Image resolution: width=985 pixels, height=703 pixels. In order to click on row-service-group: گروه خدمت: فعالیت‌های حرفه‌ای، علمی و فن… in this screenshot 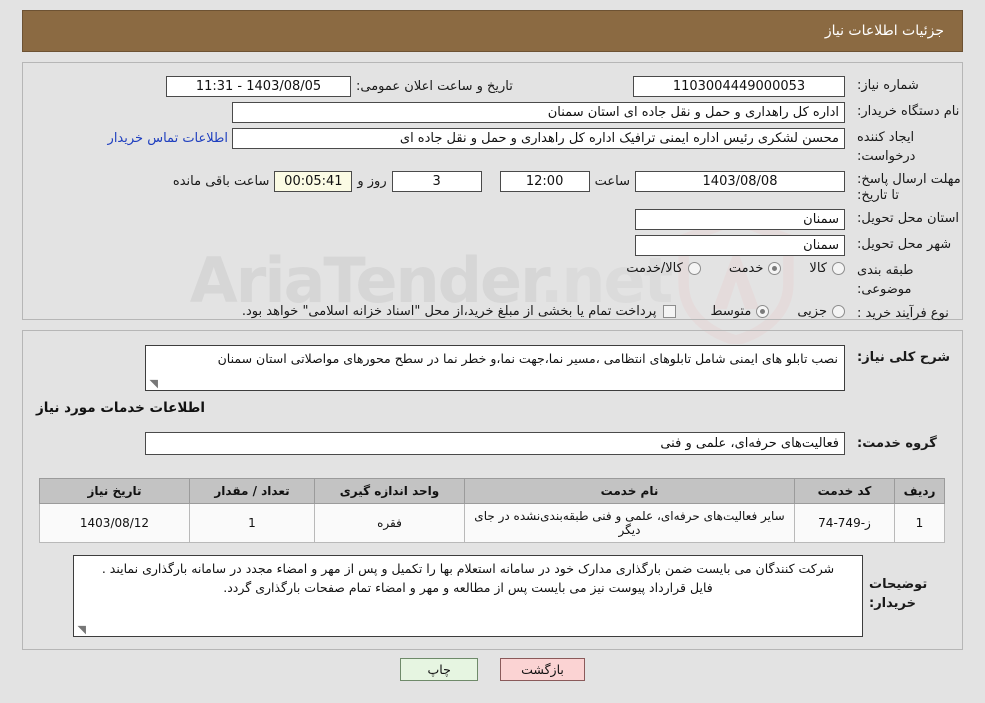, I will do `click(492, 443)`.